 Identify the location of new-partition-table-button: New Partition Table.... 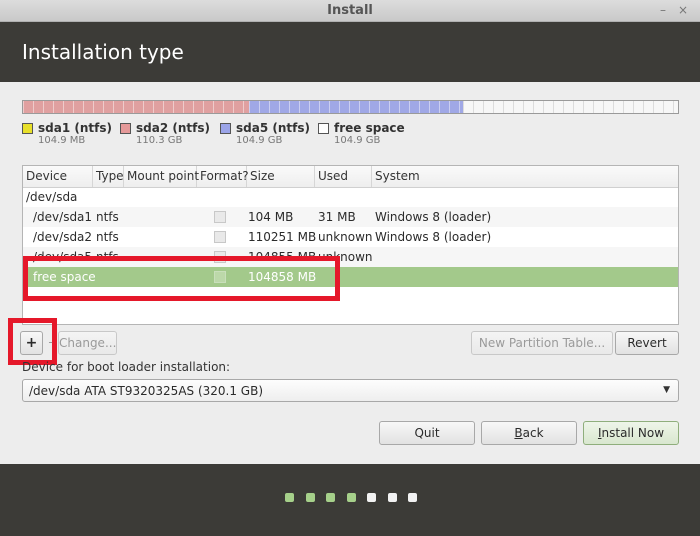
(542, 343).